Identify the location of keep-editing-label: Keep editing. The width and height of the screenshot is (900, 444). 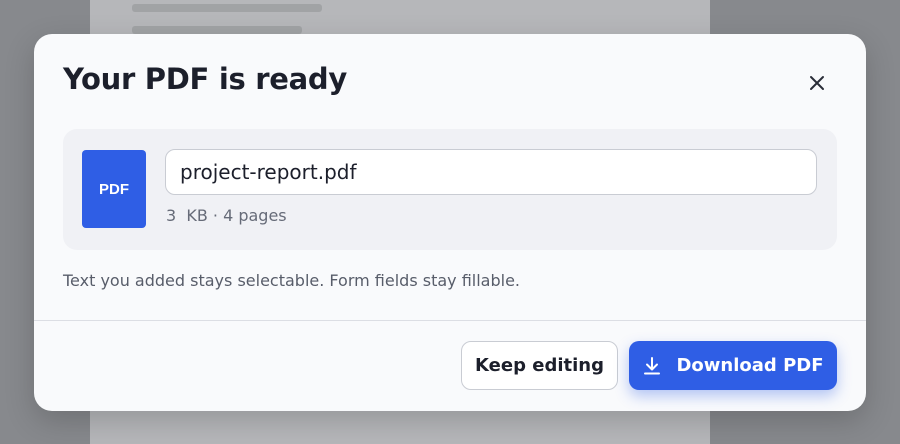
(539, 365).